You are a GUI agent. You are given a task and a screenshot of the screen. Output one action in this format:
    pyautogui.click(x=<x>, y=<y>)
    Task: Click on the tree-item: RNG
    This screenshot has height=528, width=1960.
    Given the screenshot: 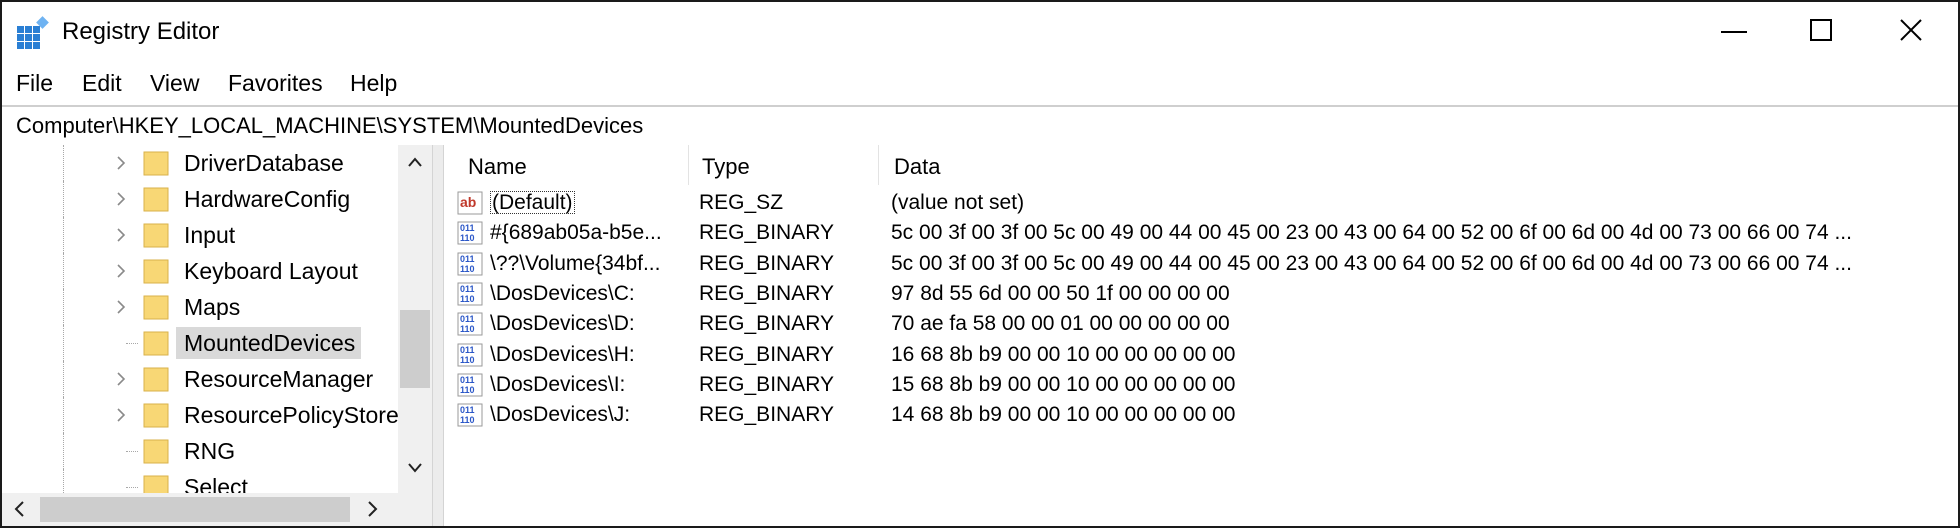 What is the action you would take?
    pyautogui.click(x=202, y=451)
    